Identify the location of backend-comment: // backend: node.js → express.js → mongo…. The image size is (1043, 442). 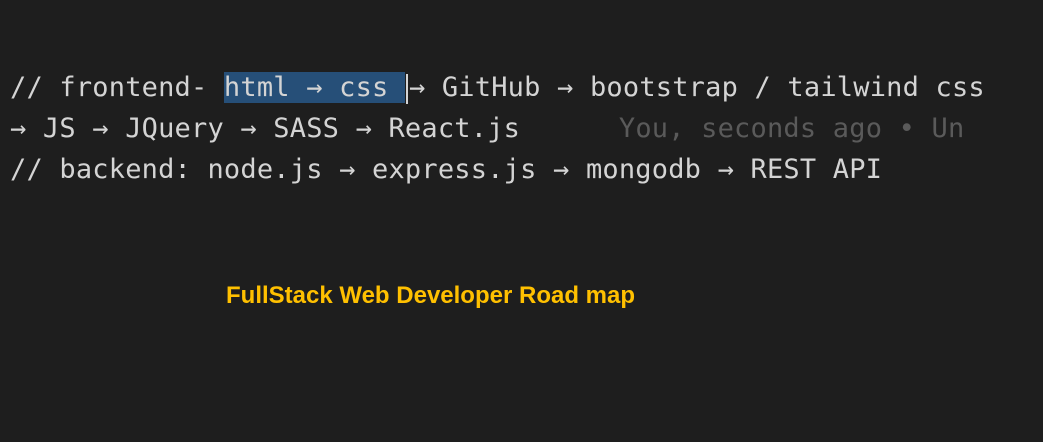
(446, 169).